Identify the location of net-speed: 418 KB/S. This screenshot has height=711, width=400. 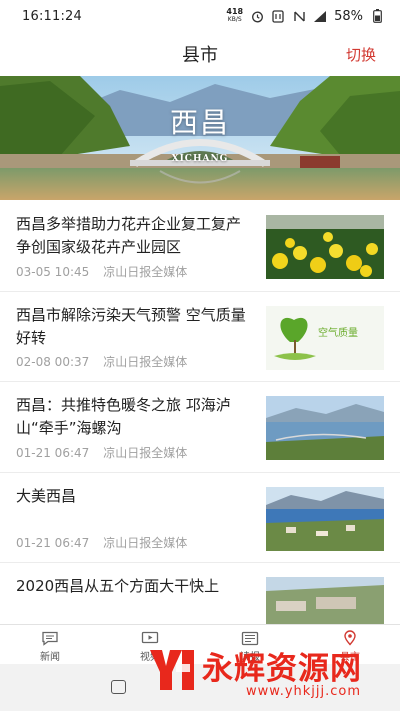
(235, 15).